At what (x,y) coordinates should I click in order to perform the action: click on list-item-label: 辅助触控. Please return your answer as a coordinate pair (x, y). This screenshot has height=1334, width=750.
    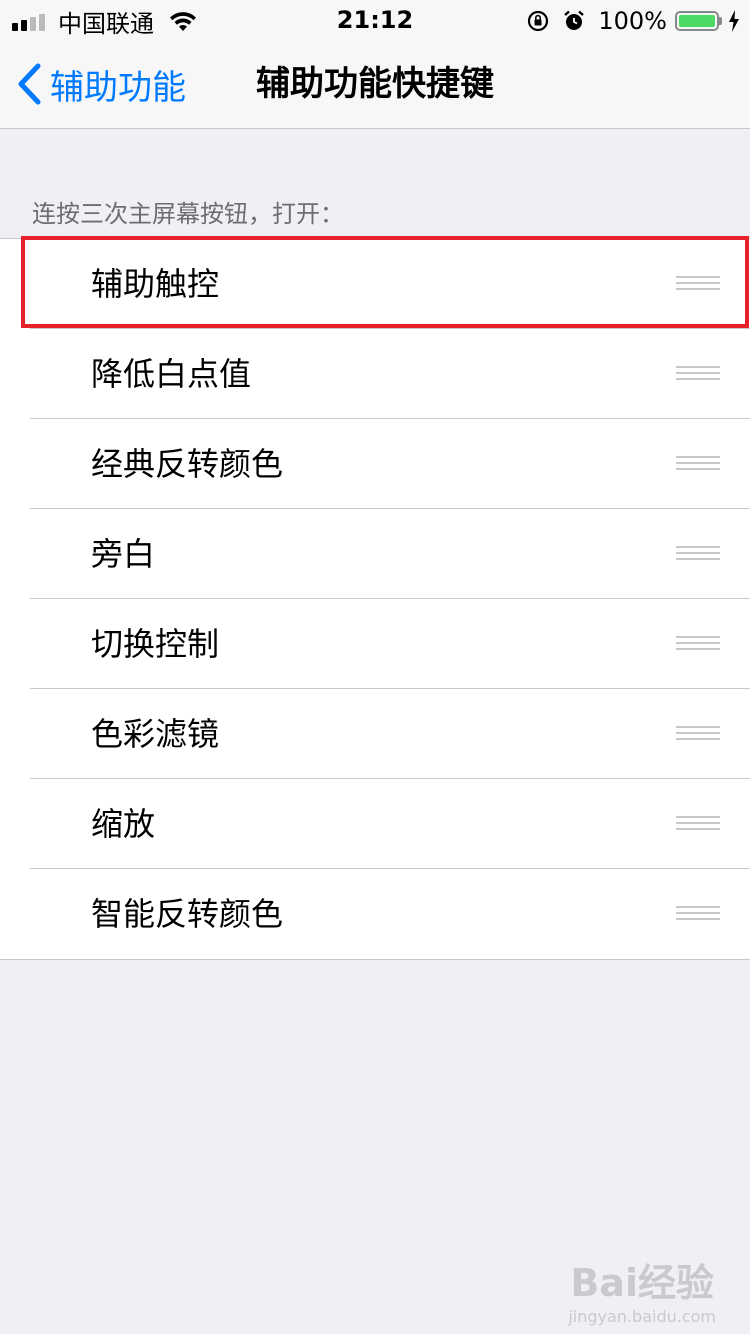
    Looking at the image, I should click on (155, 284).